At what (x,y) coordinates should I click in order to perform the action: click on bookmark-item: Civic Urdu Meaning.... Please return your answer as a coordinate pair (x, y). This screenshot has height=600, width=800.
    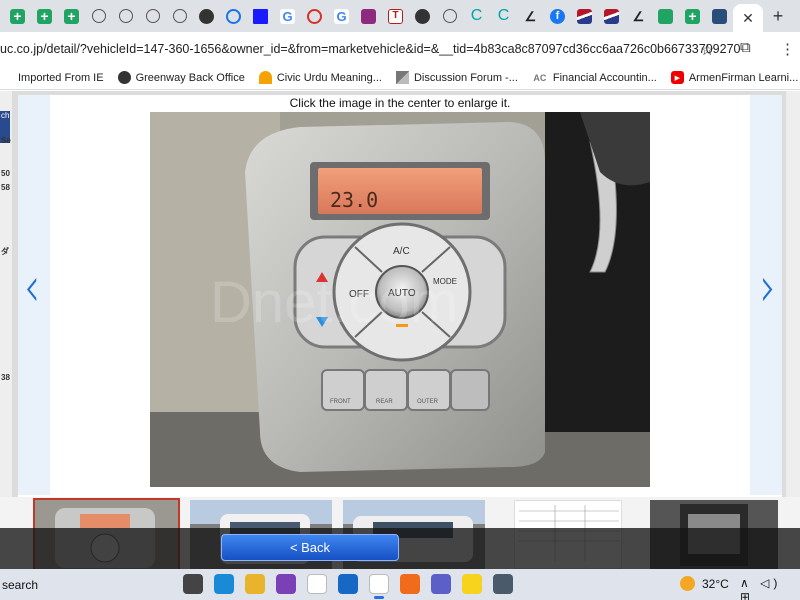
    Looking at the image, I should click on (320, 77).